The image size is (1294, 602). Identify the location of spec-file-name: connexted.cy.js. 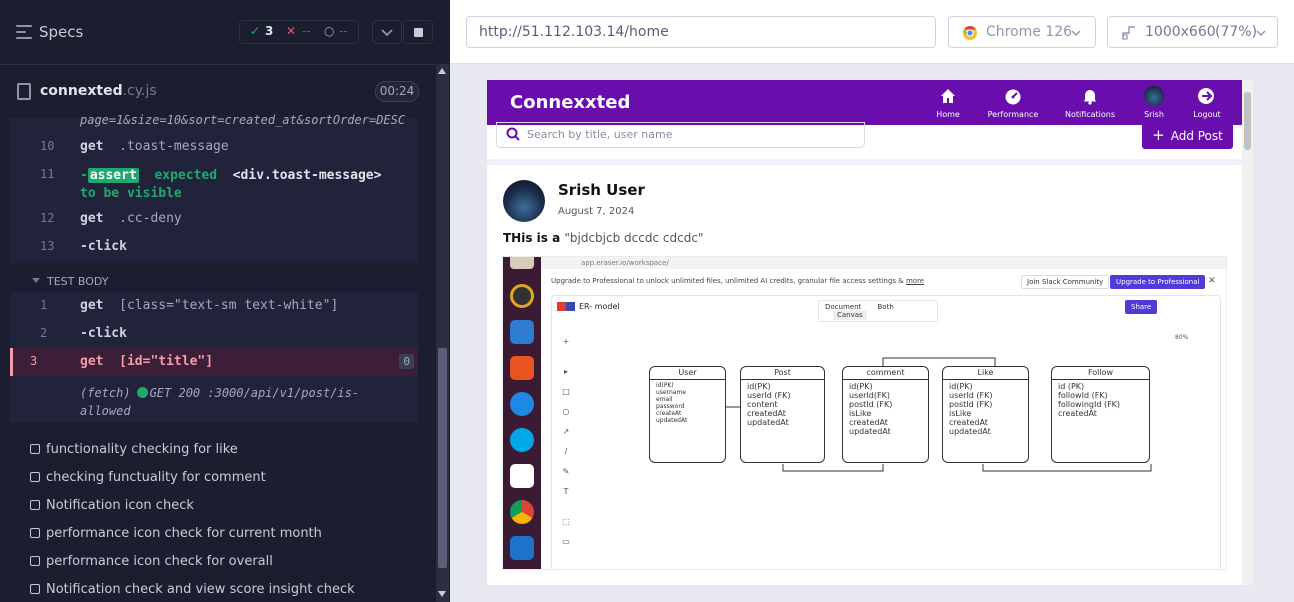
(98, 91).